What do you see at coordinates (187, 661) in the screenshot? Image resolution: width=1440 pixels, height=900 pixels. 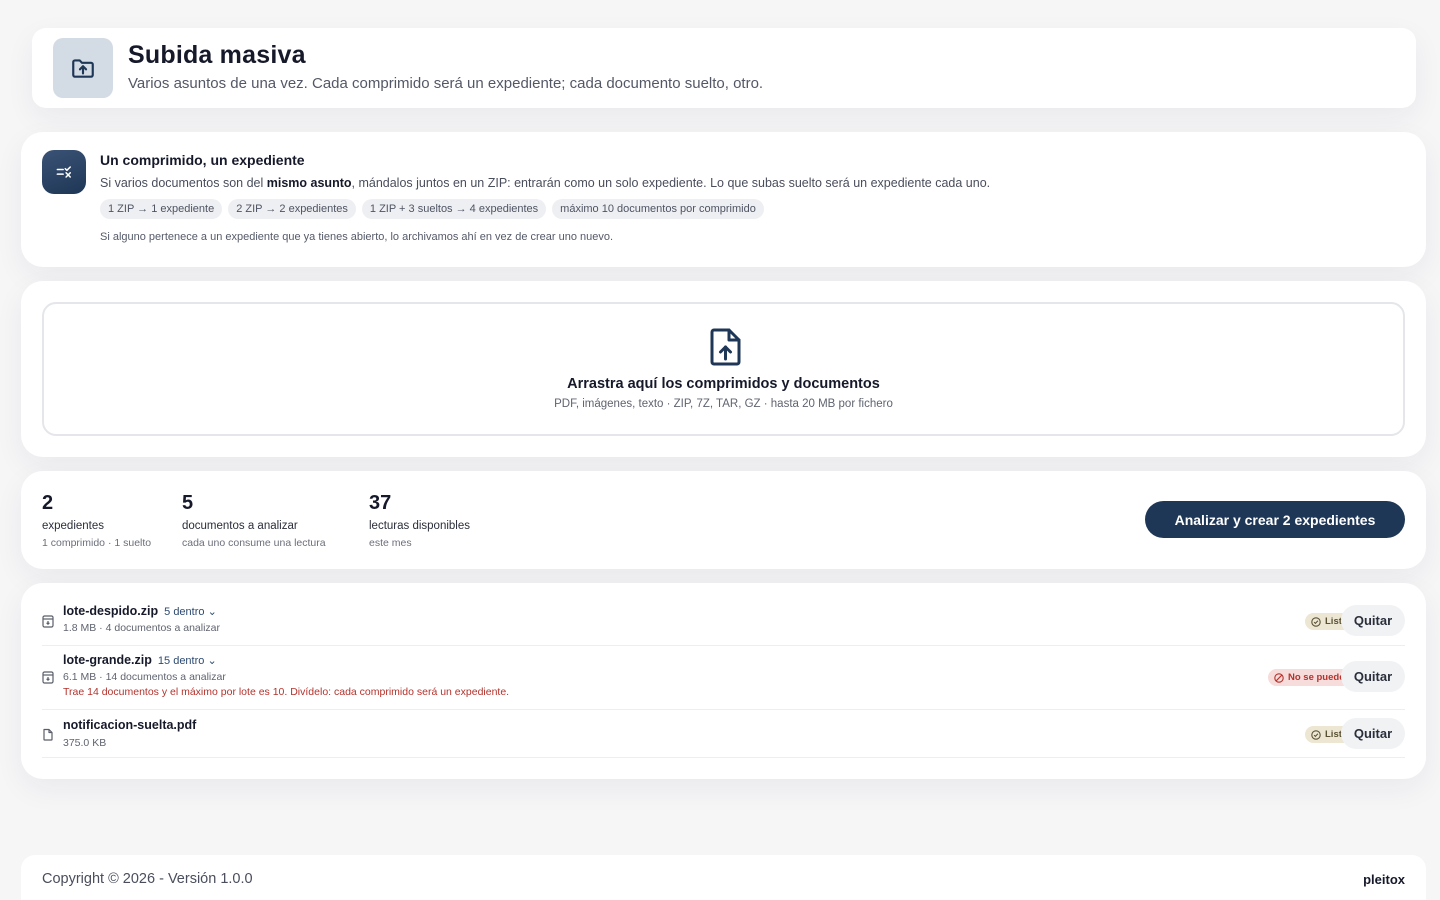 I see `file-contents-toggle: 15 dentro ⌄` at bounding box center [187, 661].